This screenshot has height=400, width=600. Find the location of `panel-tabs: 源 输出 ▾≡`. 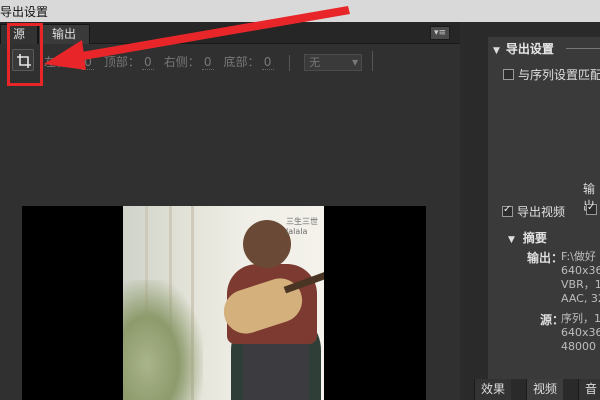

panel-tabs: 源 输出 ▾≡ is located at coordinates (230, 33).